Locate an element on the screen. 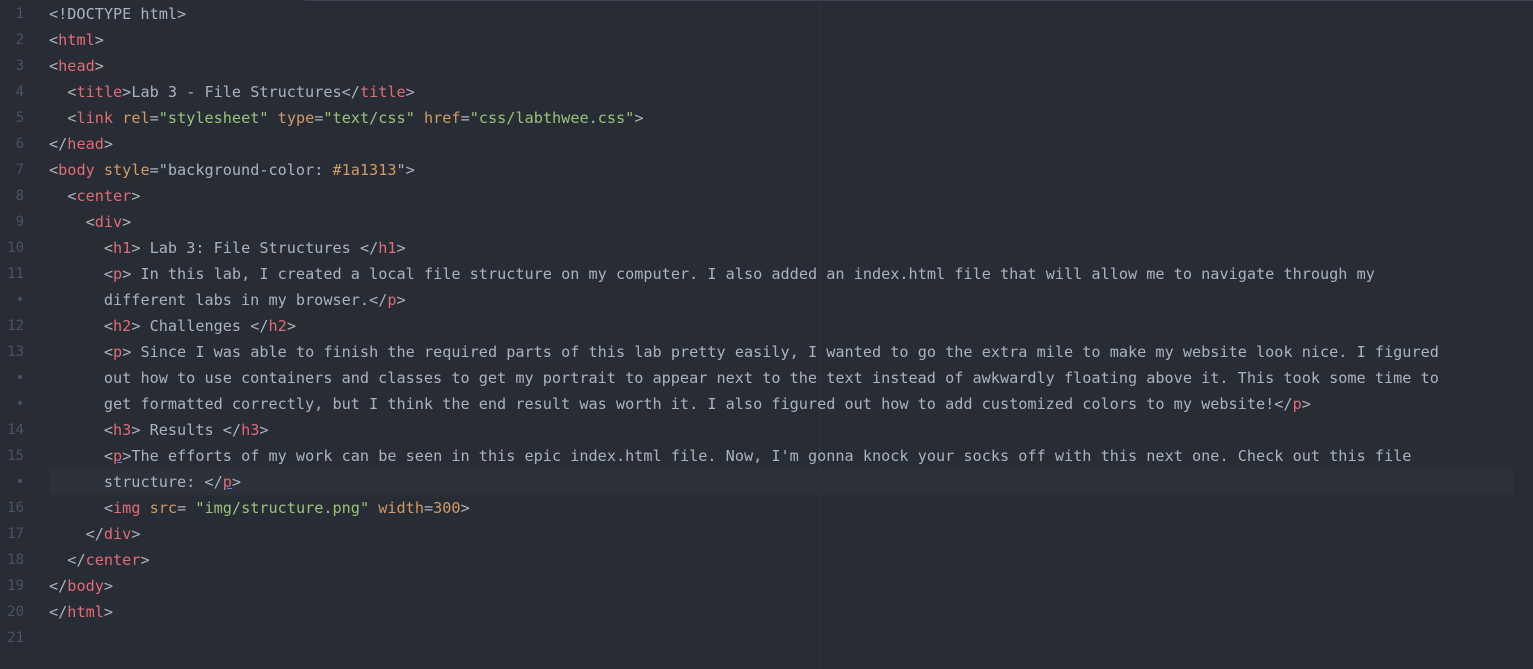  line-number: 12 is located at coordinates (15, 326).